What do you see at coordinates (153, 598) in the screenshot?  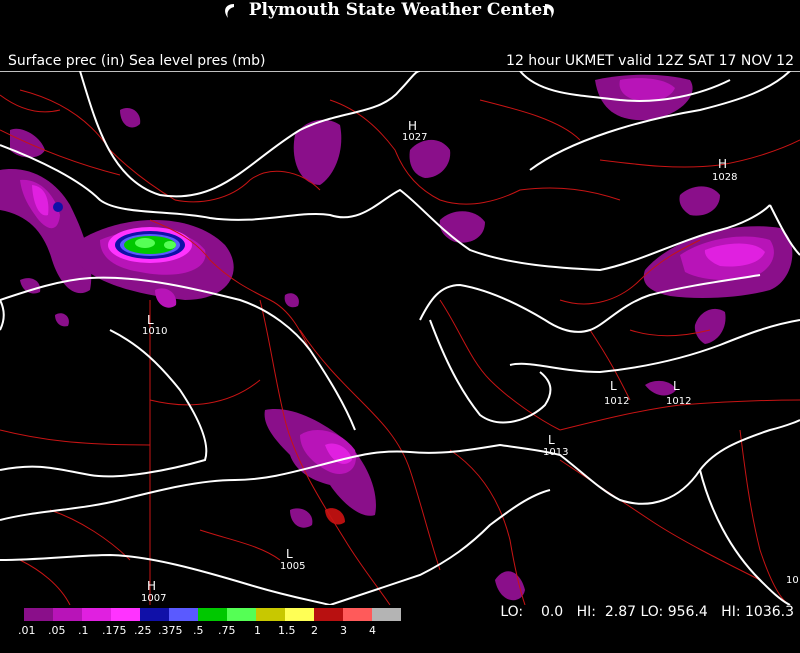 I see `center-pressure-label: 1007` at bounding box center [153, 598].